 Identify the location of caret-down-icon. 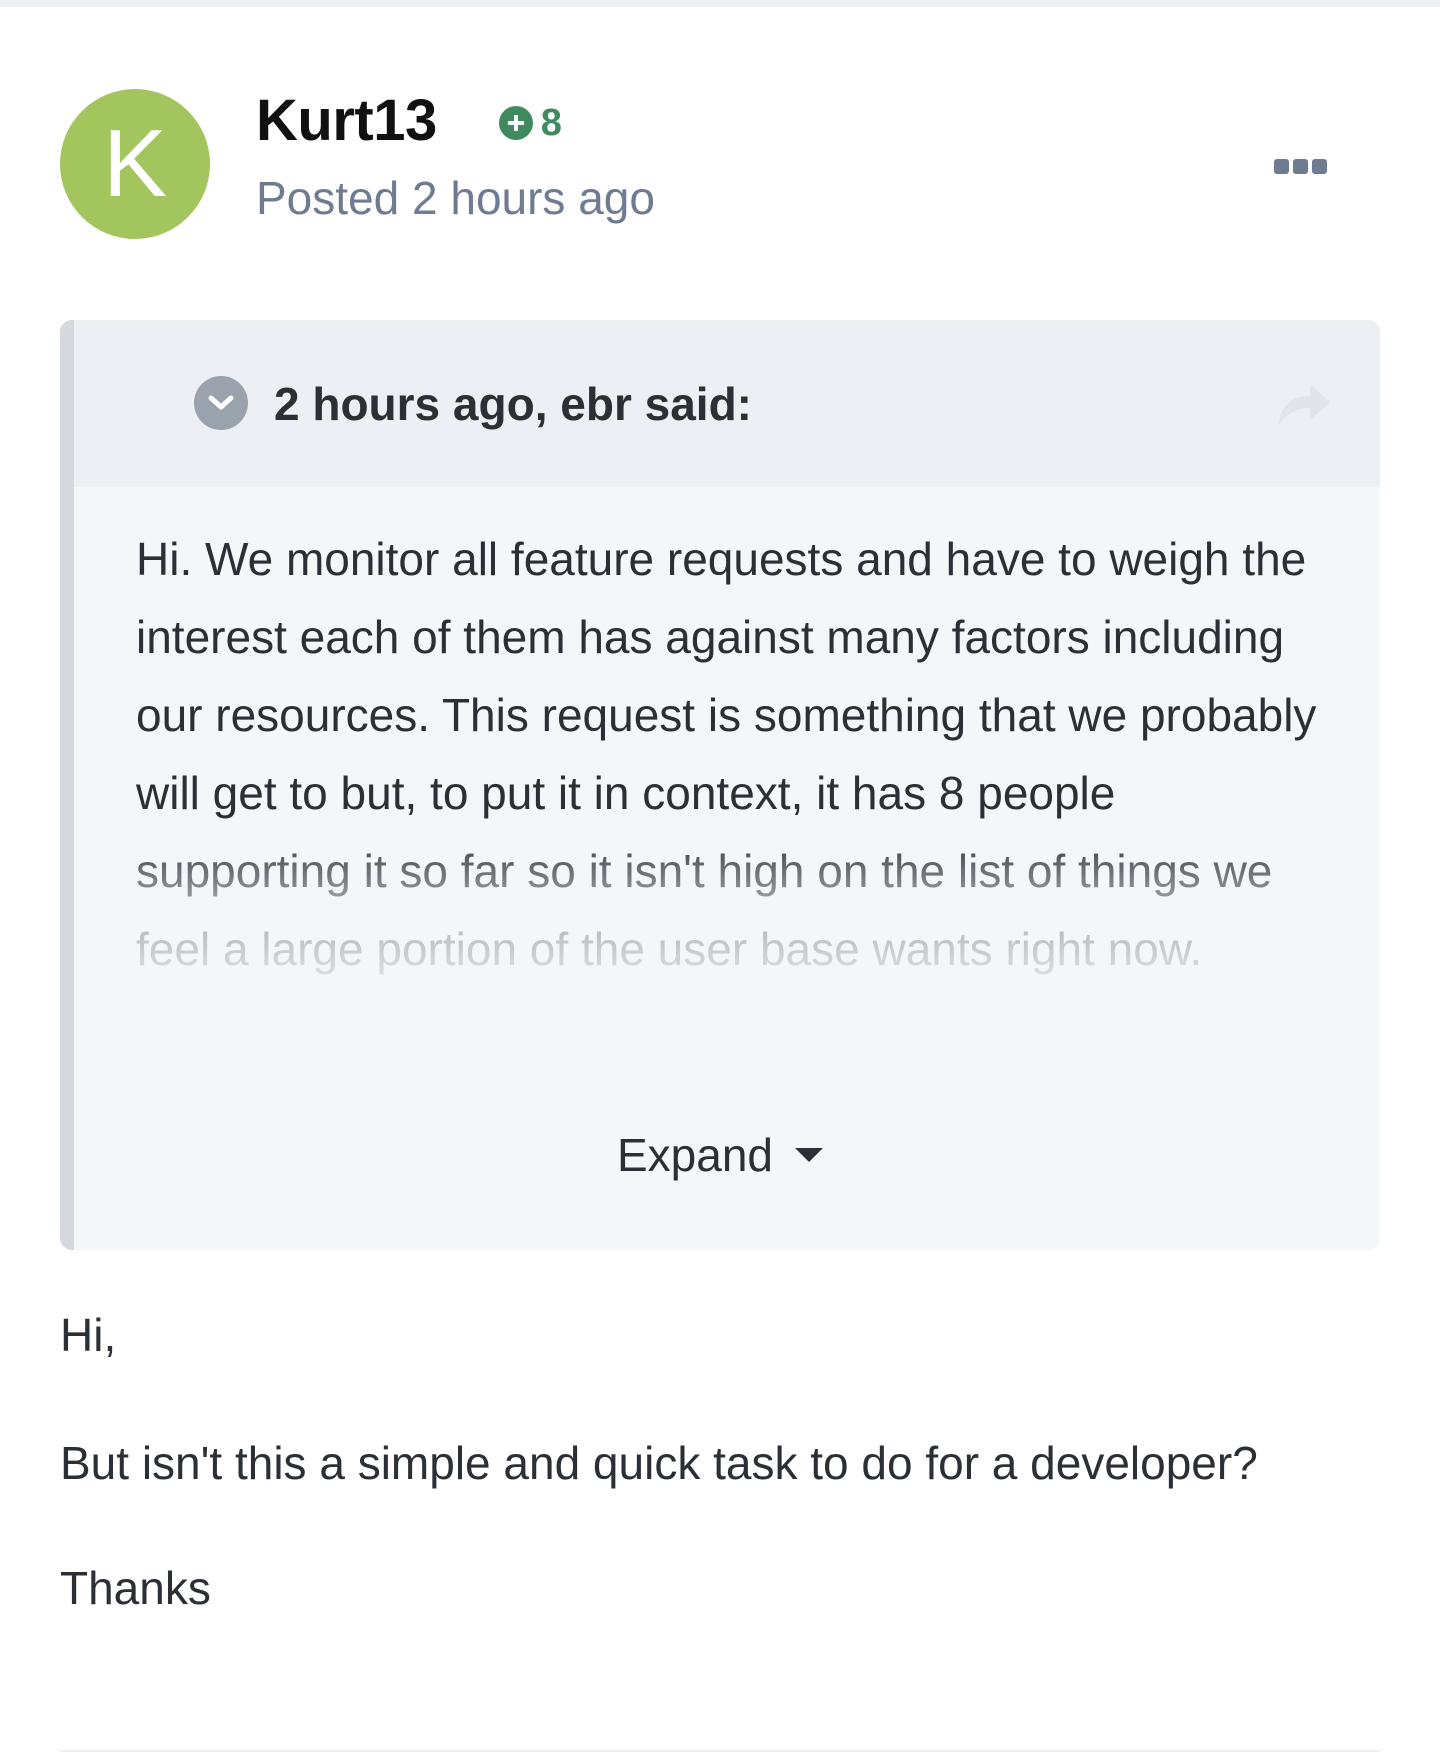
(809, 1155).